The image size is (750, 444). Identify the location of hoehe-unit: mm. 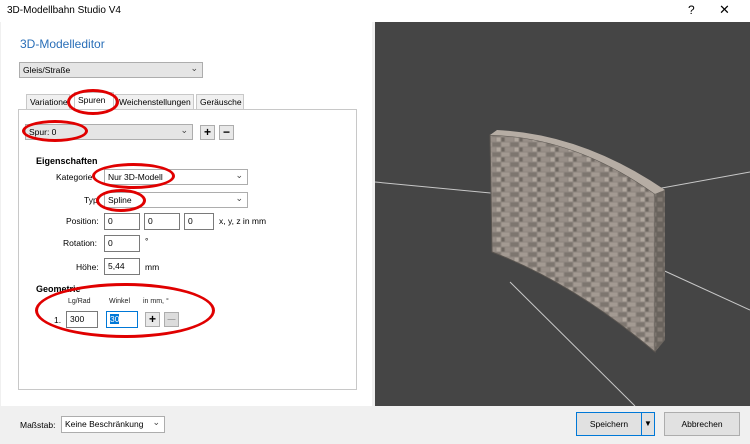
(152, 267).